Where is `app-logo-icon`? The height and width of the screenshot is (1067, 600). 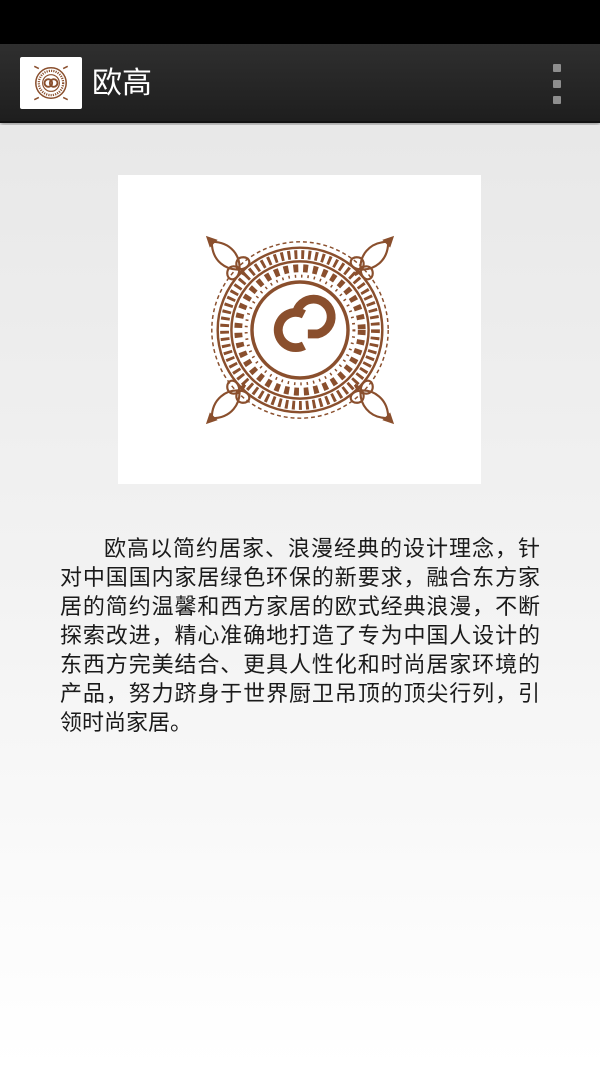 app-logo-icon is located at coordinates (51, 83).